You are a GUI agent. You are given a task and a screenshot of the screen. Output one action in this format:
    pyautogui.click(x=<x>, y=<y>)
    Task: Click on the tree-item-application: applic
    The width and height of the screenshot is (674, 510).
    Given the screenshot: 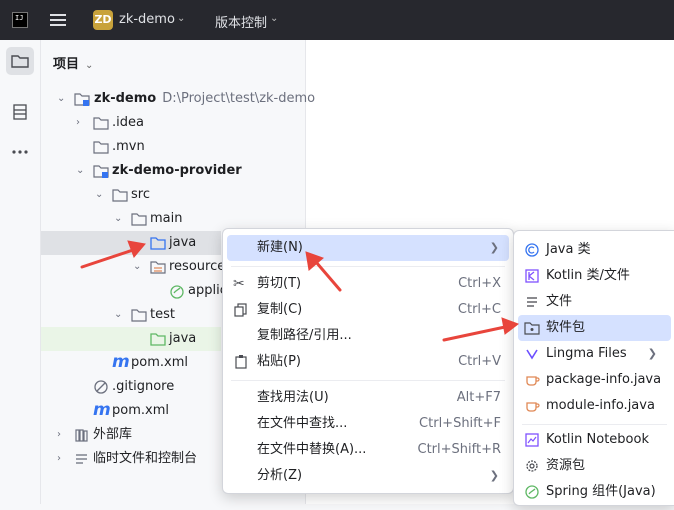 What is the action you would take?
    pyautogui.click(x=134, y=291)
    